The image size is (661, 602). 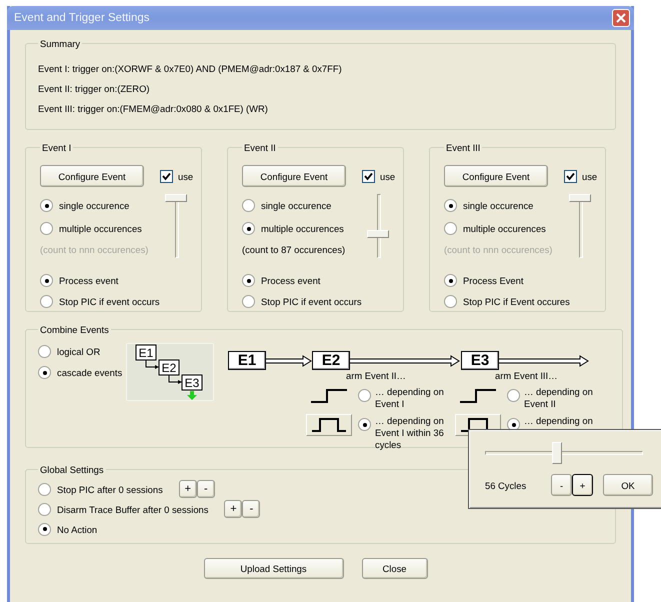 I want to click on pulse-button, so click(x=329, y=425).